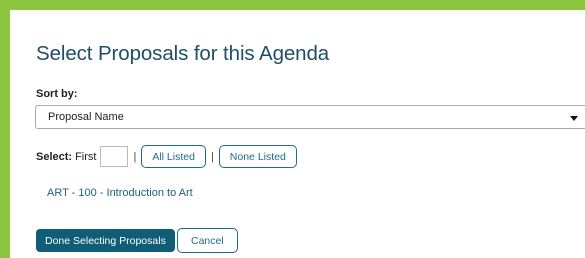 This screenshot has width=585, height=258. Describe the element at coordinates (257, 156) in the screenshot. I see `none-listed-button: None Listed` at that location.